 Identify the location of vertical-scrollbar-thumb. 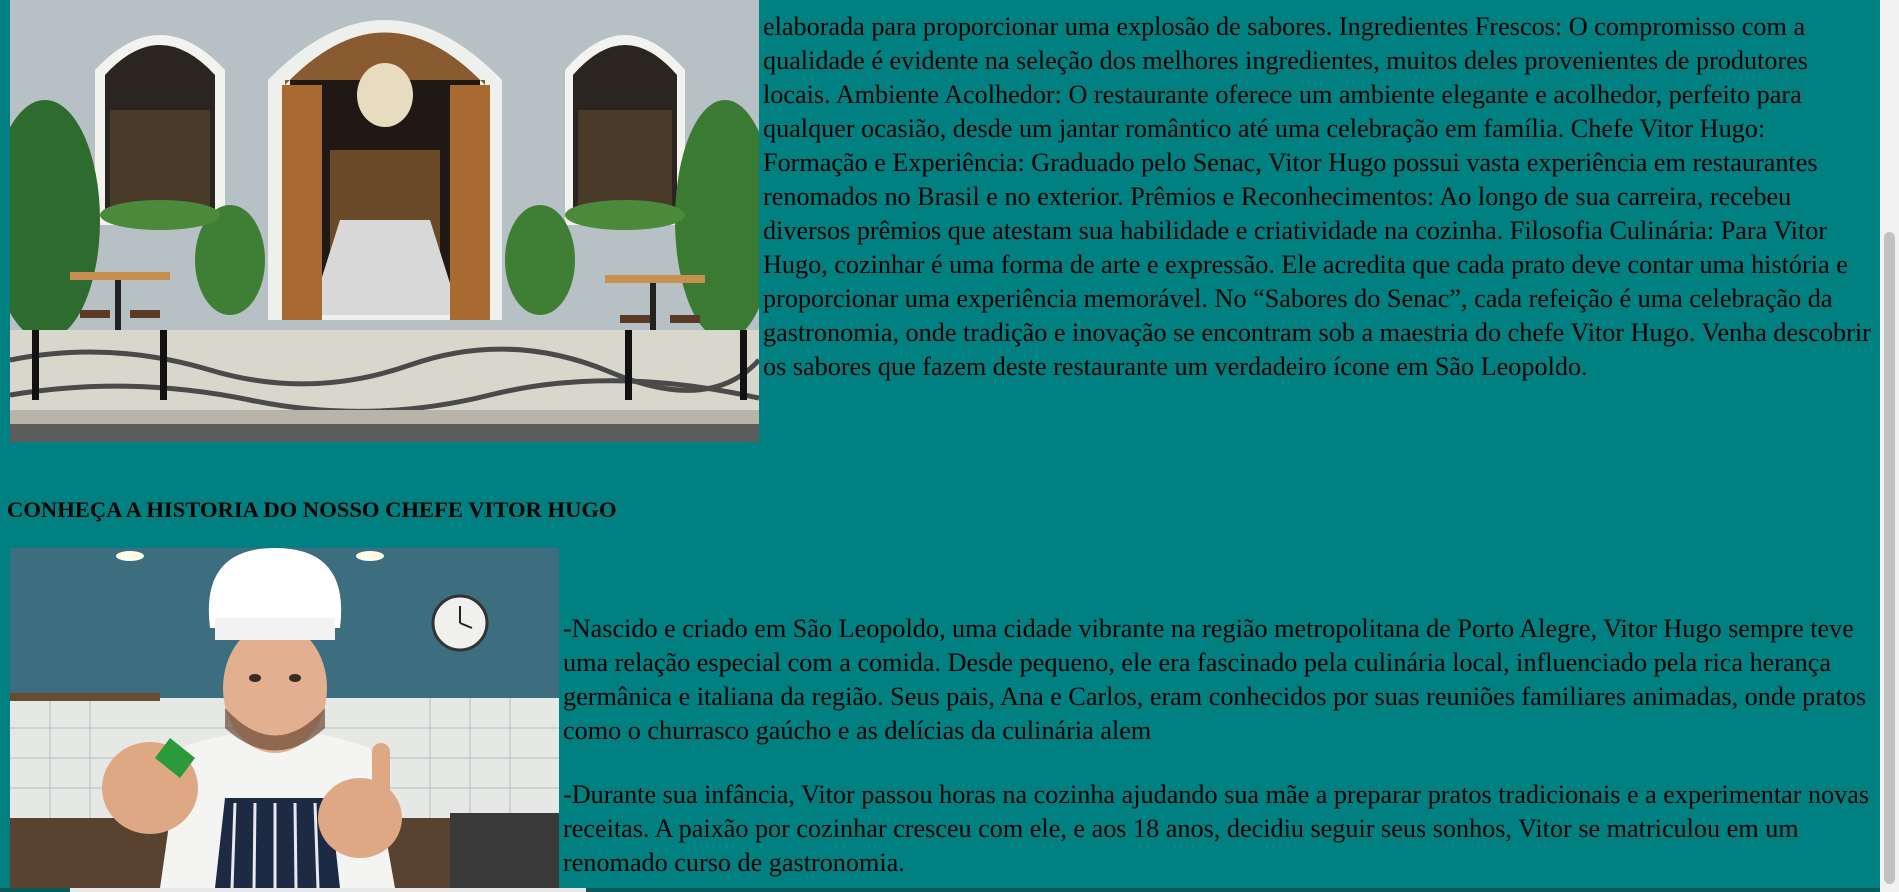
(1889, 558).